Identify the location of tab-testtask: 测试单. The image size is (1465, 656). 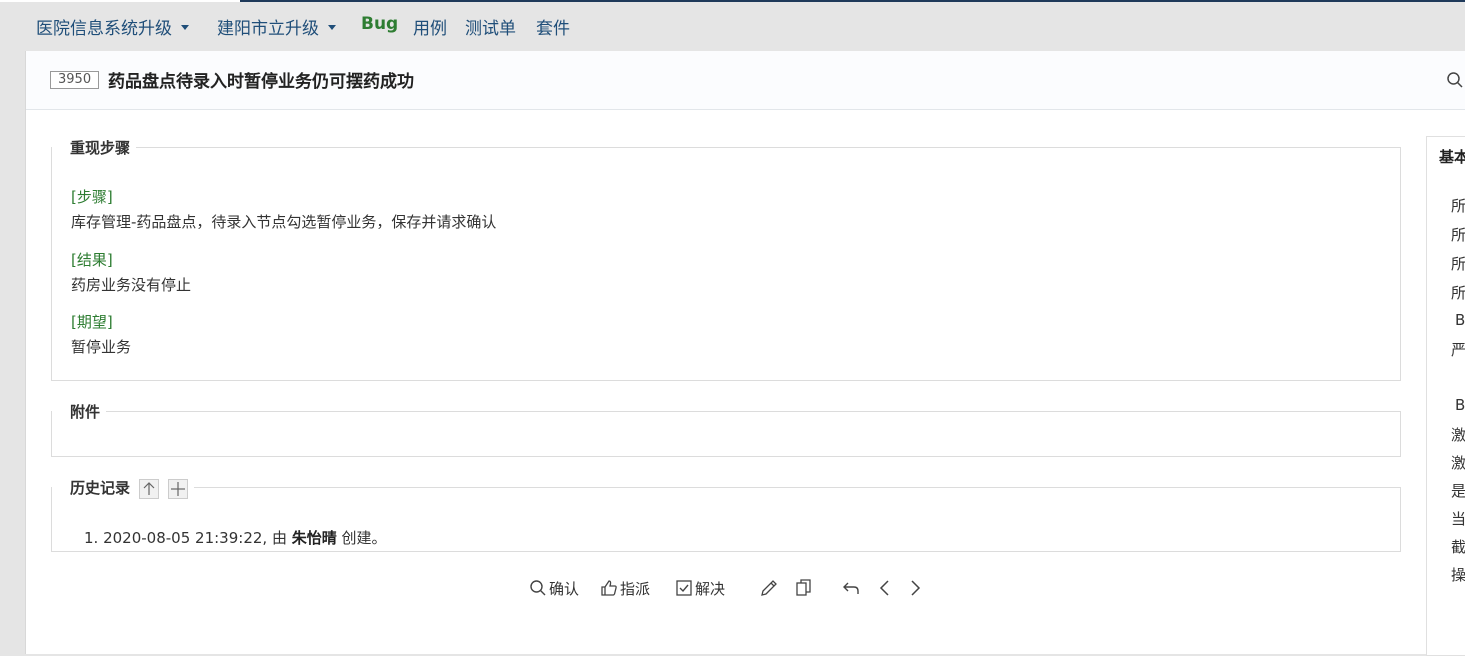
(490, 26).